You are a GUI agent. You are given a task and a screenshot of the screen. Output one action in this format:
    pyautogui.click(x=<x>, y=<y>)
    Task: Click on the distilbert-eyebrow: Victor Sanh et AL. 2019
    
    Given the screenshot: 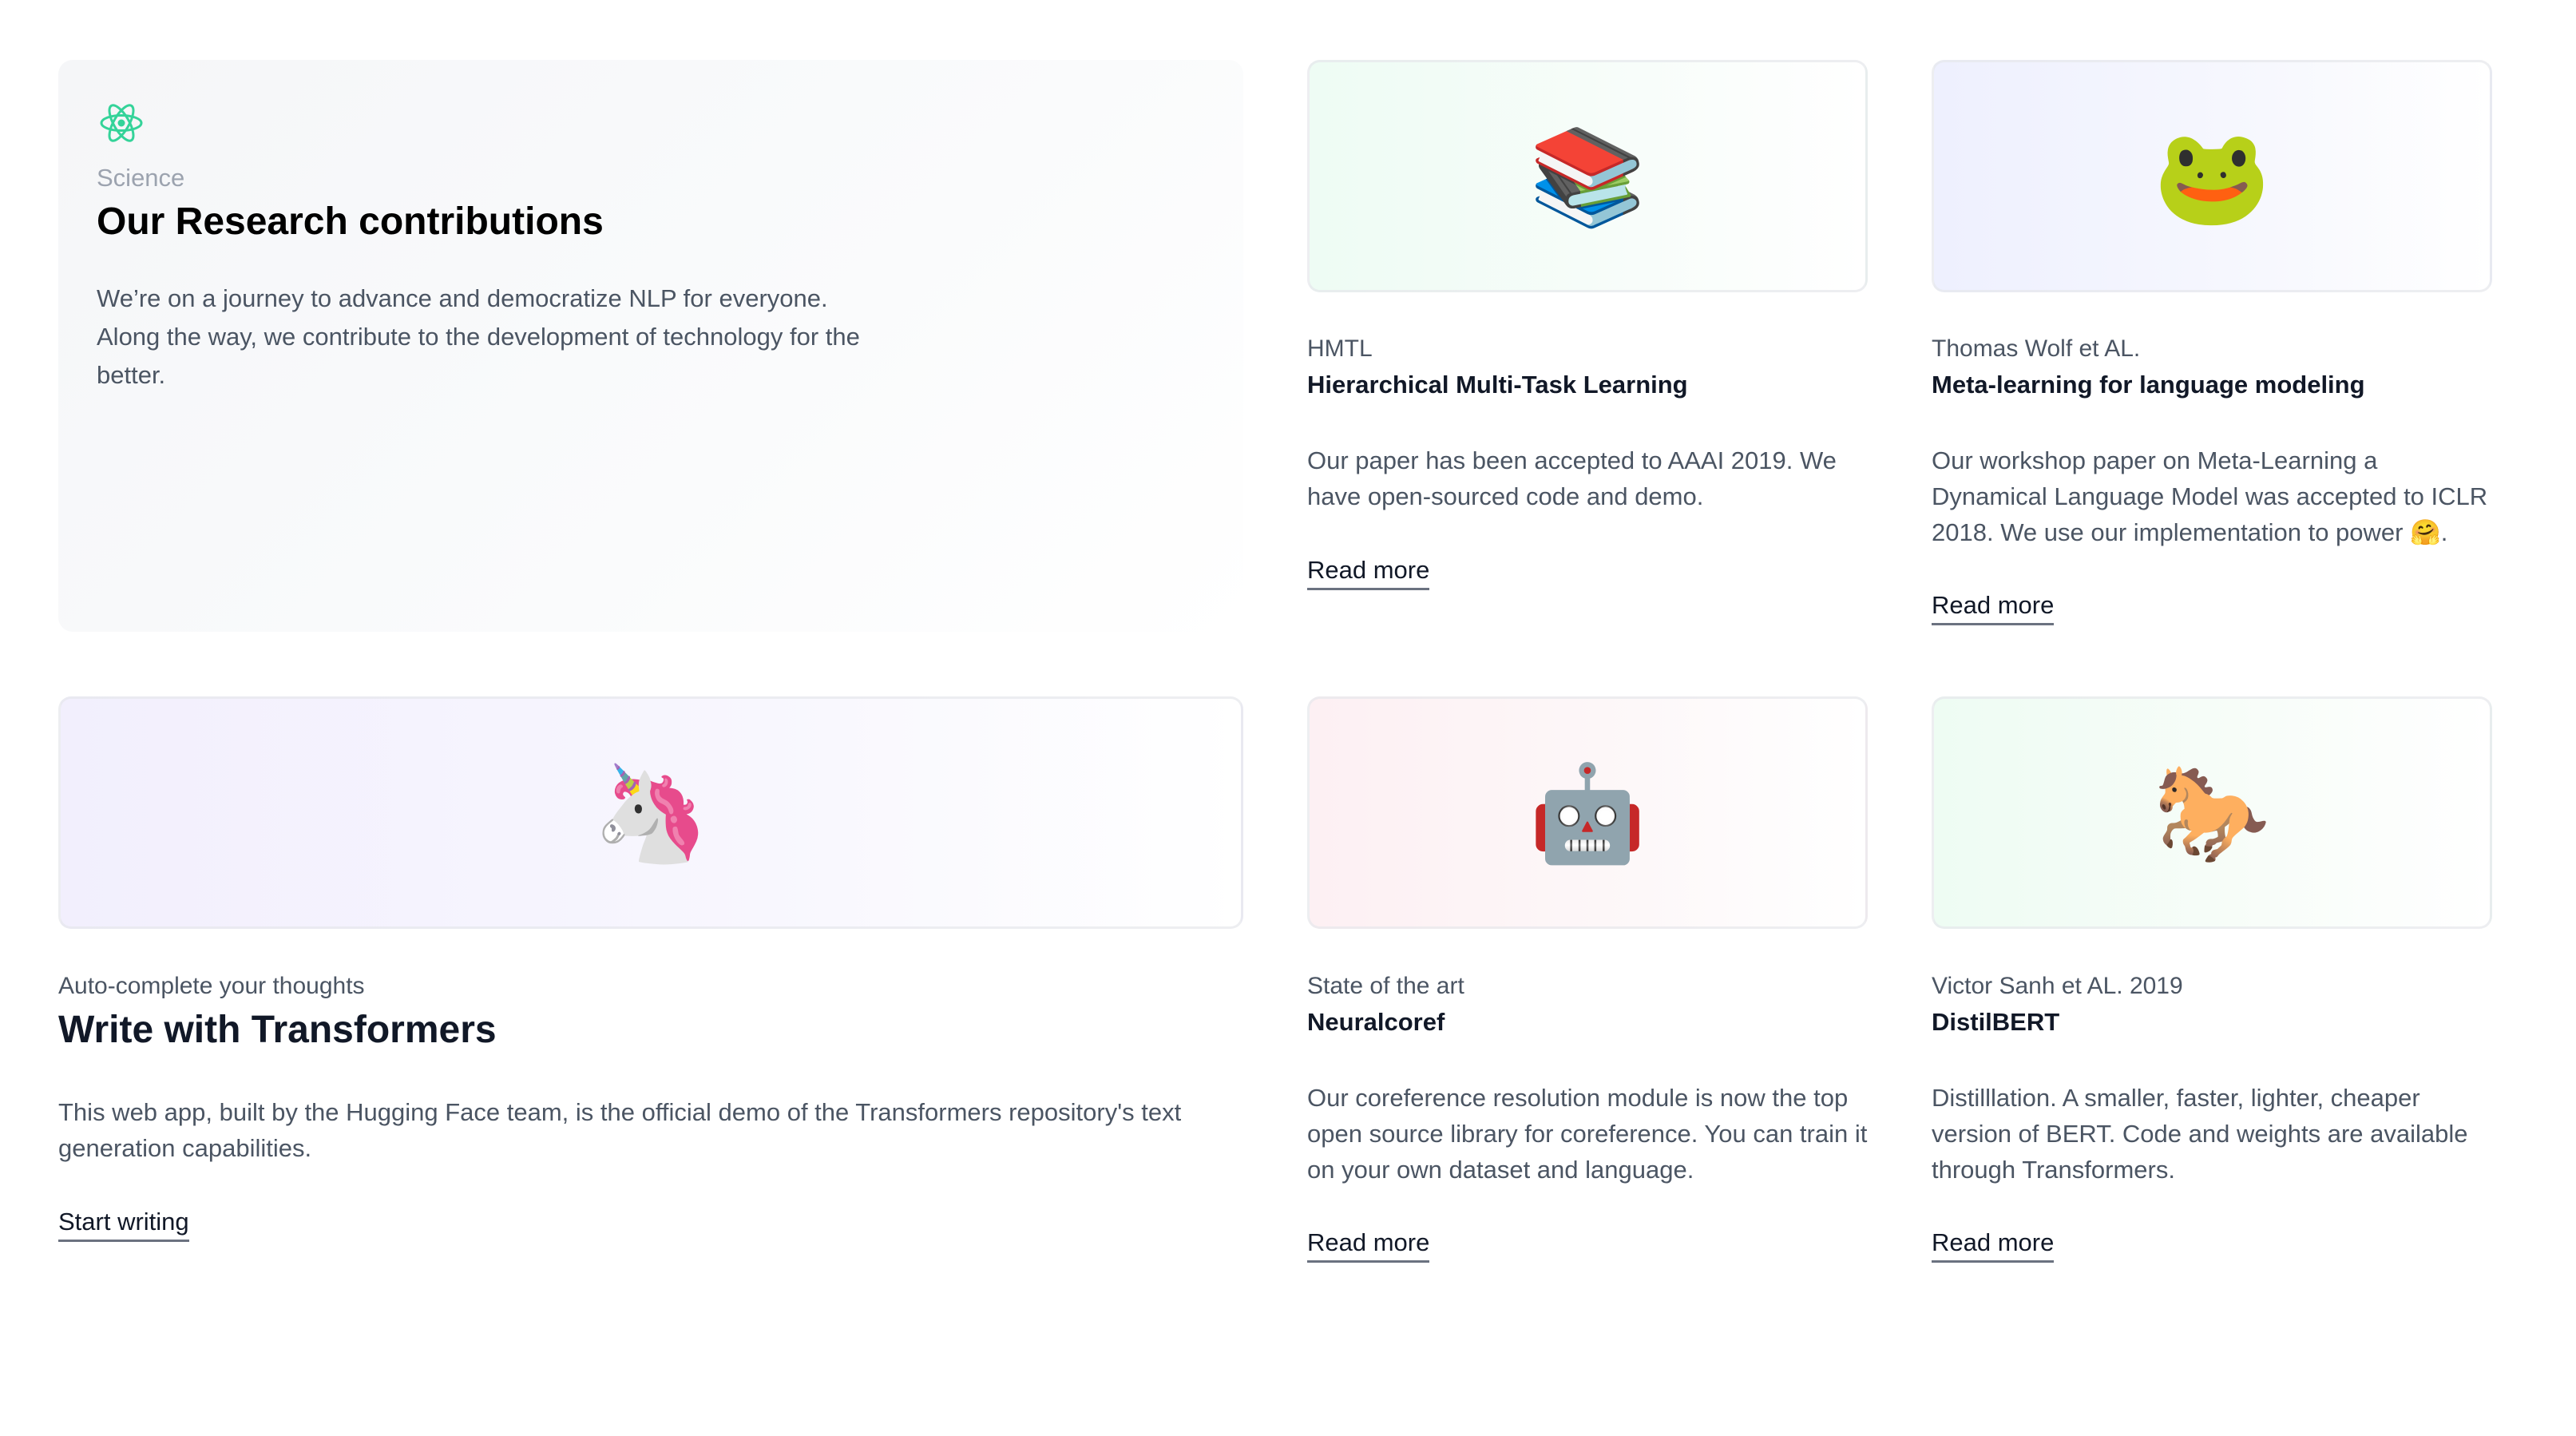 What is the action you would take?
    pyautogui.click(x=2057, y=986)
    